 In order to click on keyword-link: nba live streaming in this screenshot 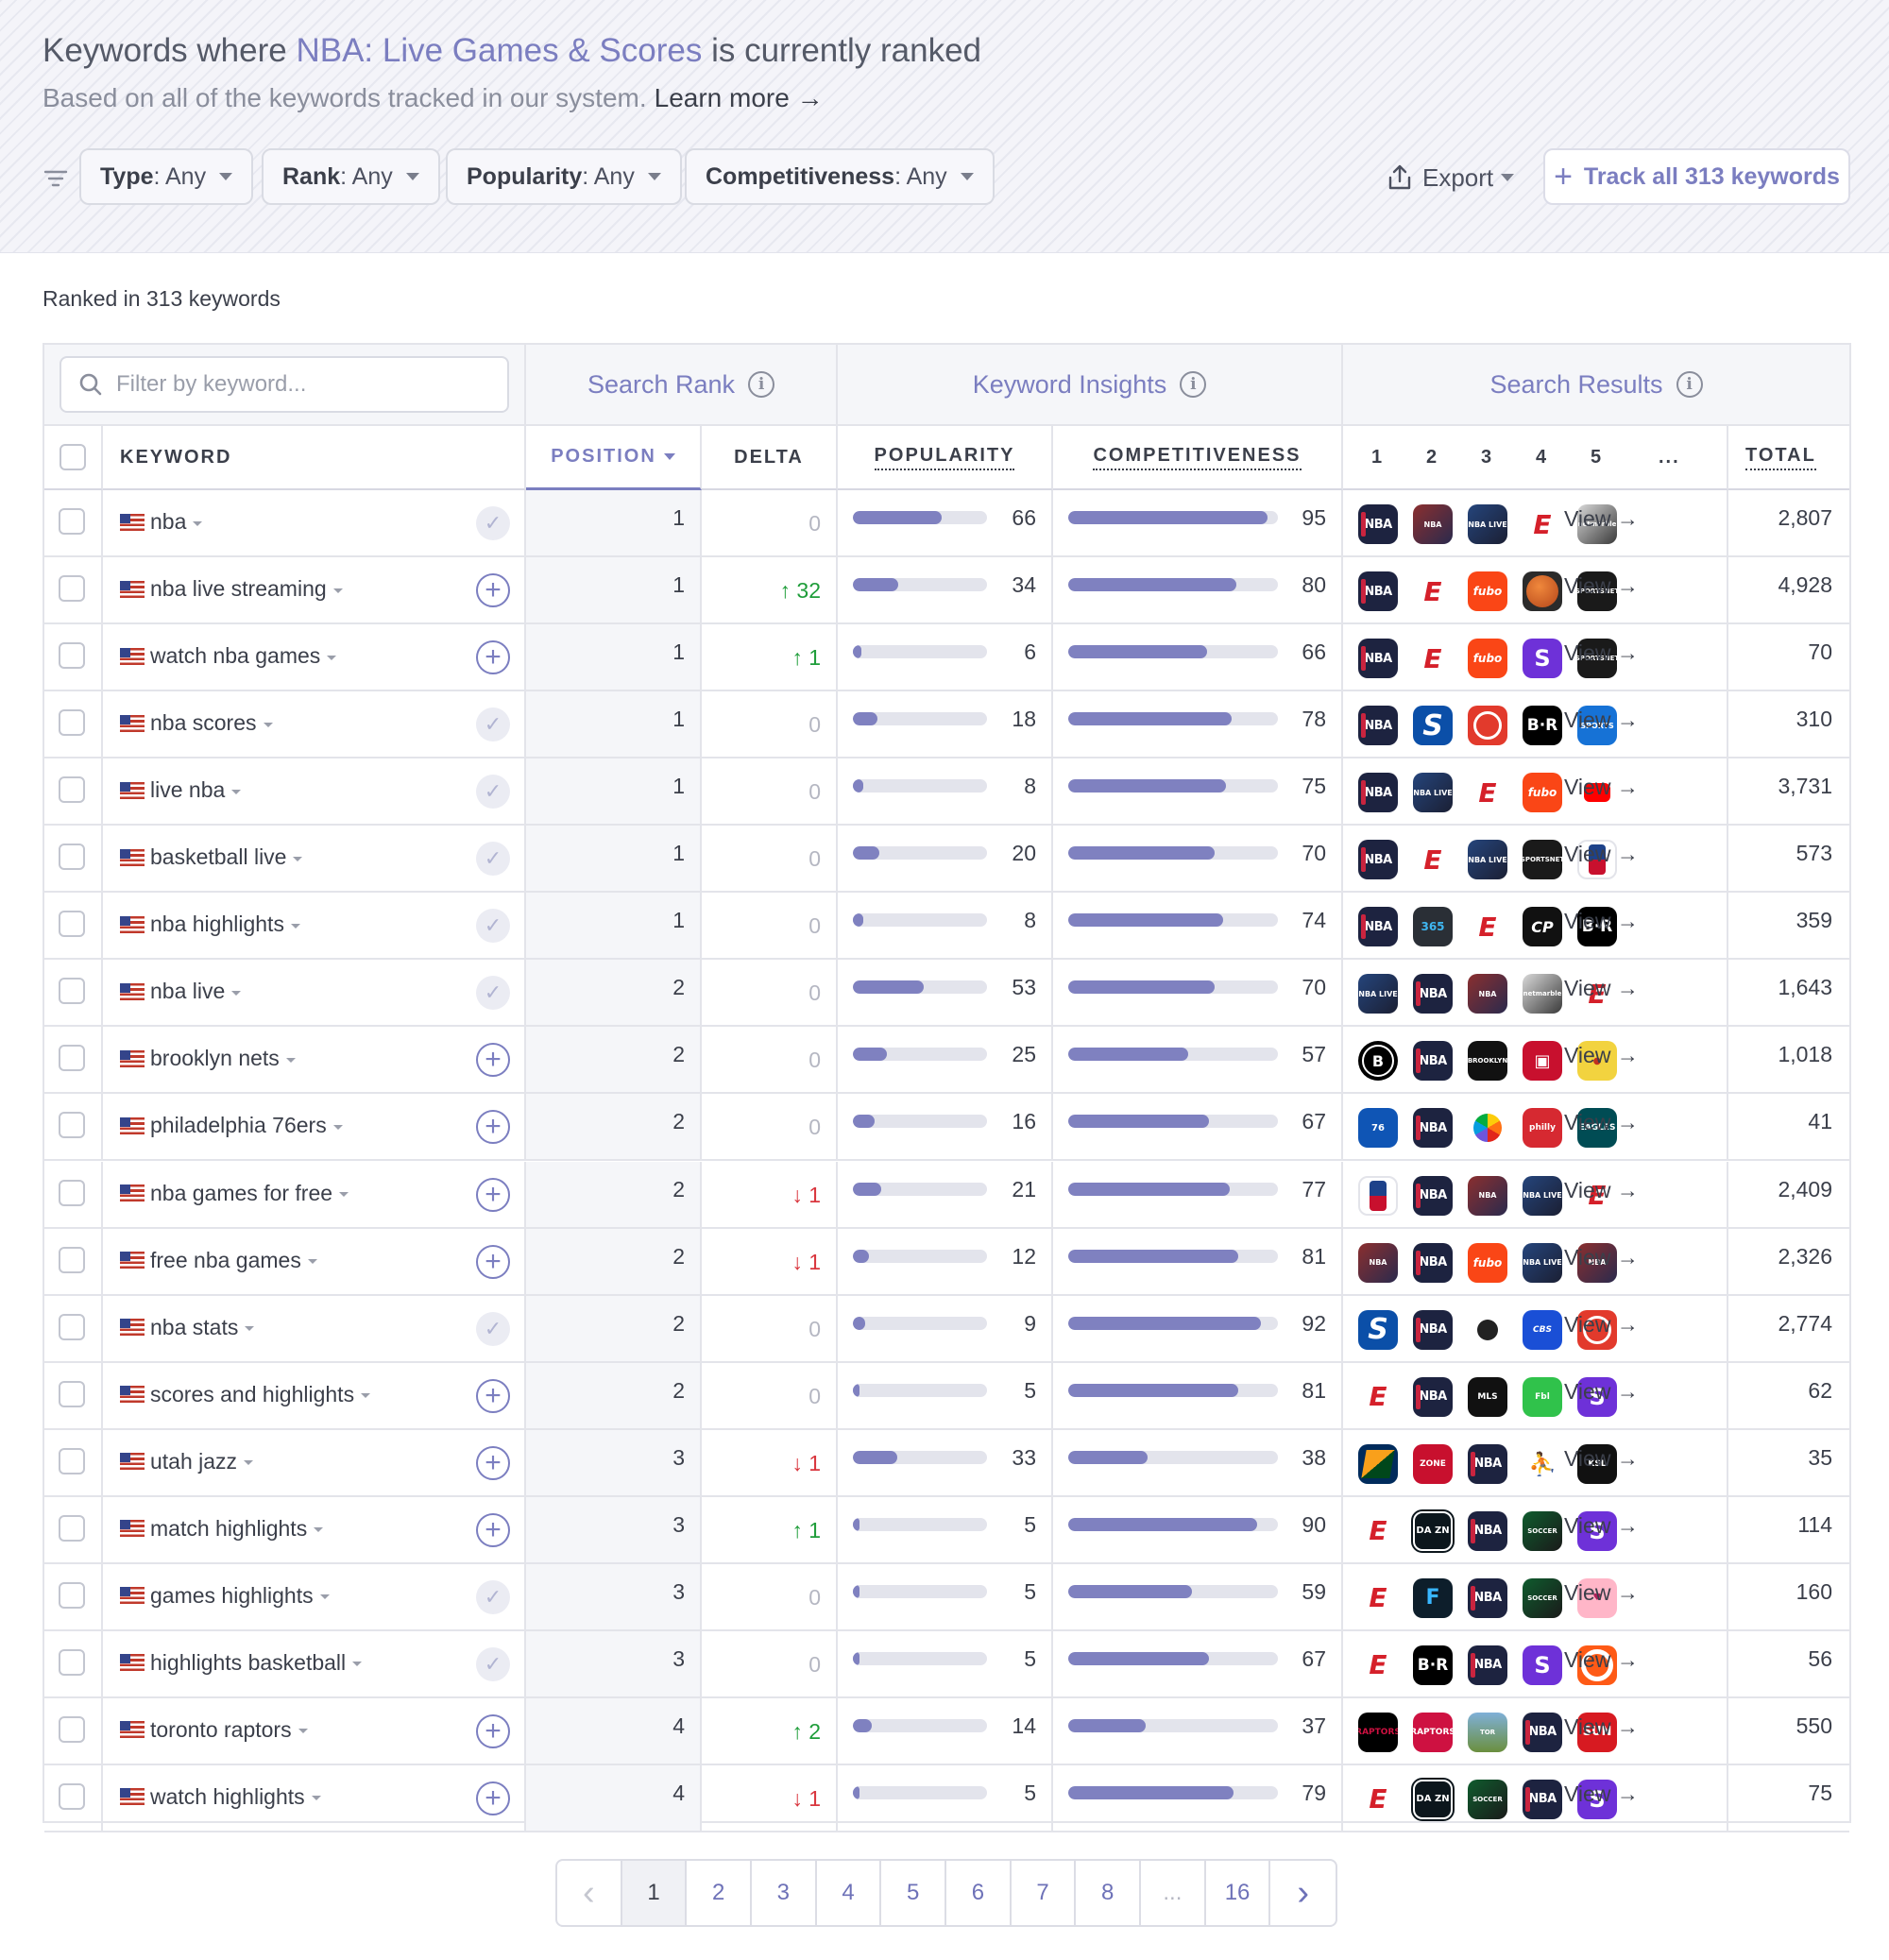, I will do `click(231, 589)`.